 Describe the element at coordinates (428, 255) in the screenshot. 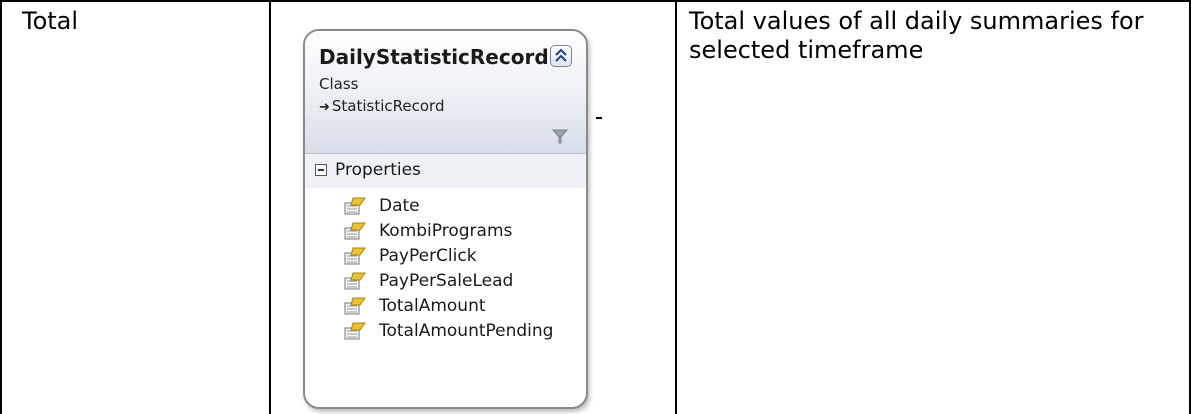

I see `property-label: PayPerClick` at that location.